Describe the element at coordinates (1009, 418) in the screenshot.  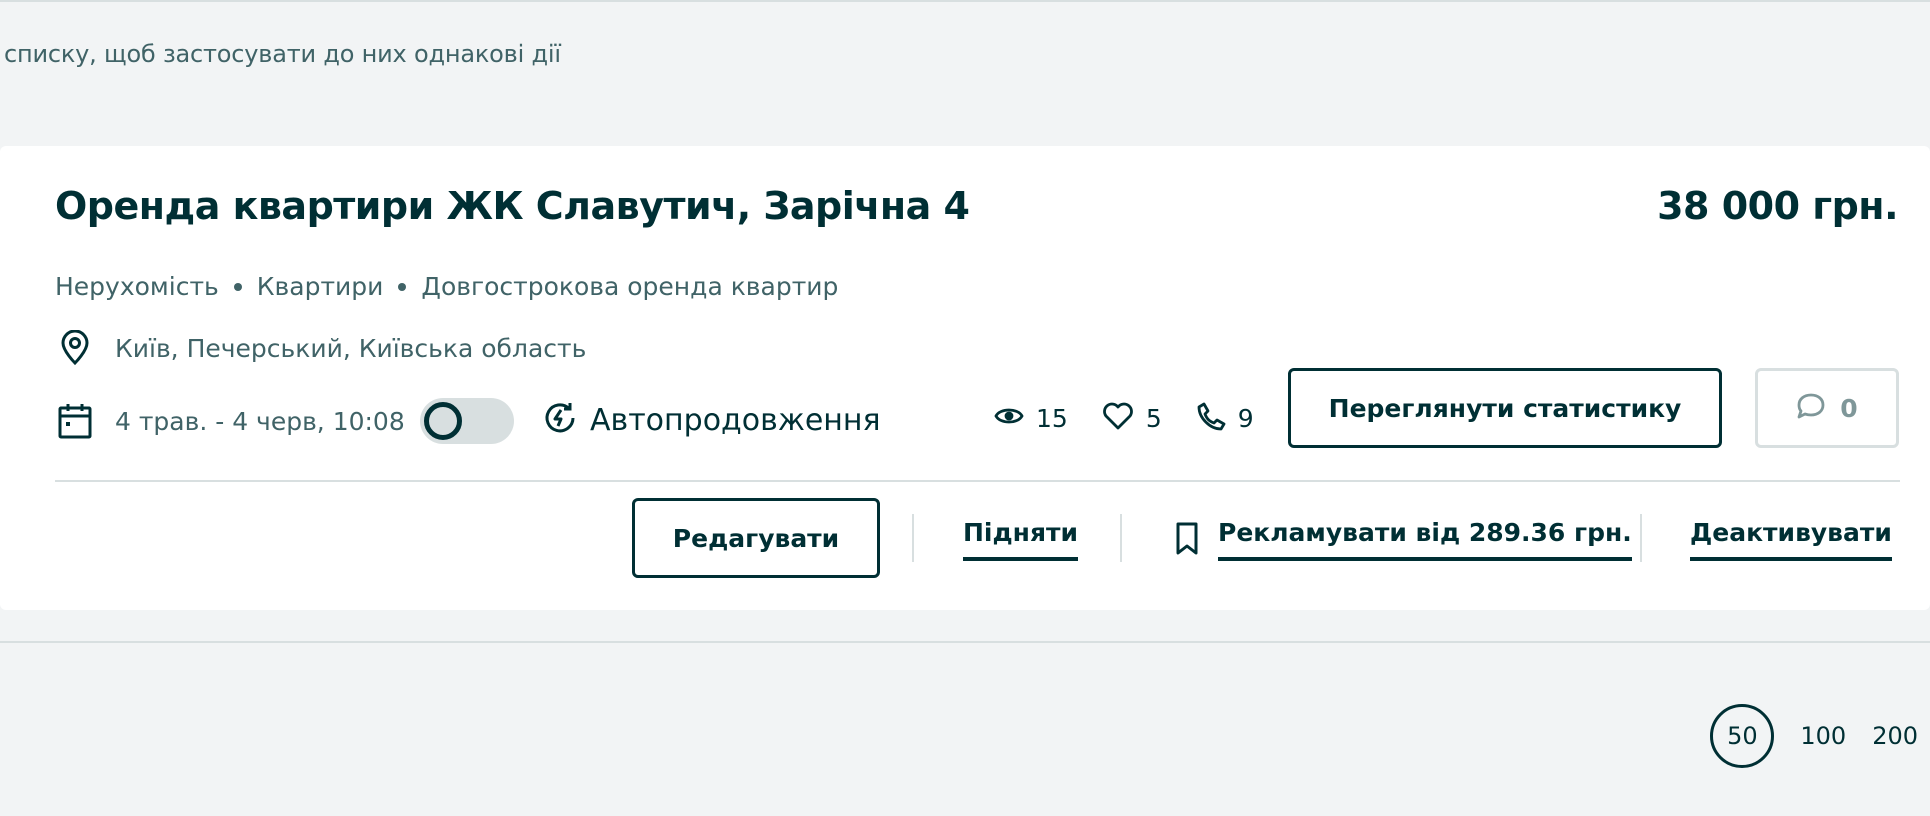
I see `eye-icon` at that location.